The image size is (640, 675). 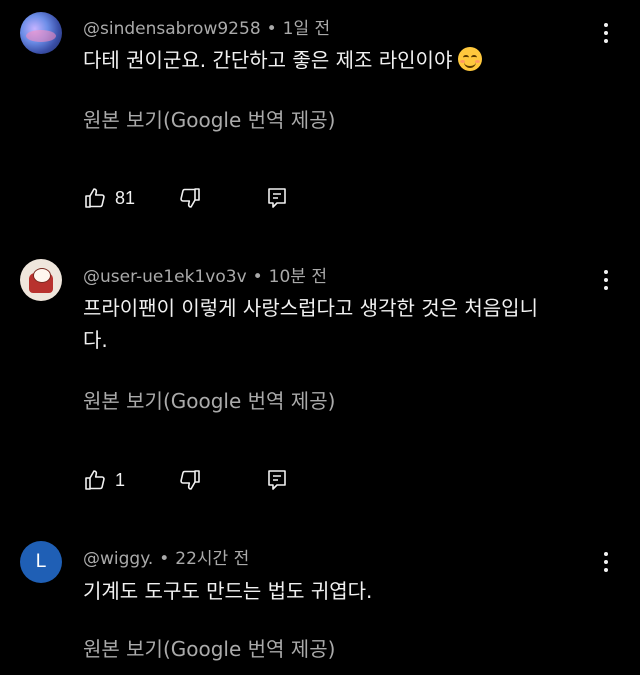 What do you see at coordinates (470, 59) in the screenshot?
I see `smiling-face-emoji` at bounding box center [470, 59].